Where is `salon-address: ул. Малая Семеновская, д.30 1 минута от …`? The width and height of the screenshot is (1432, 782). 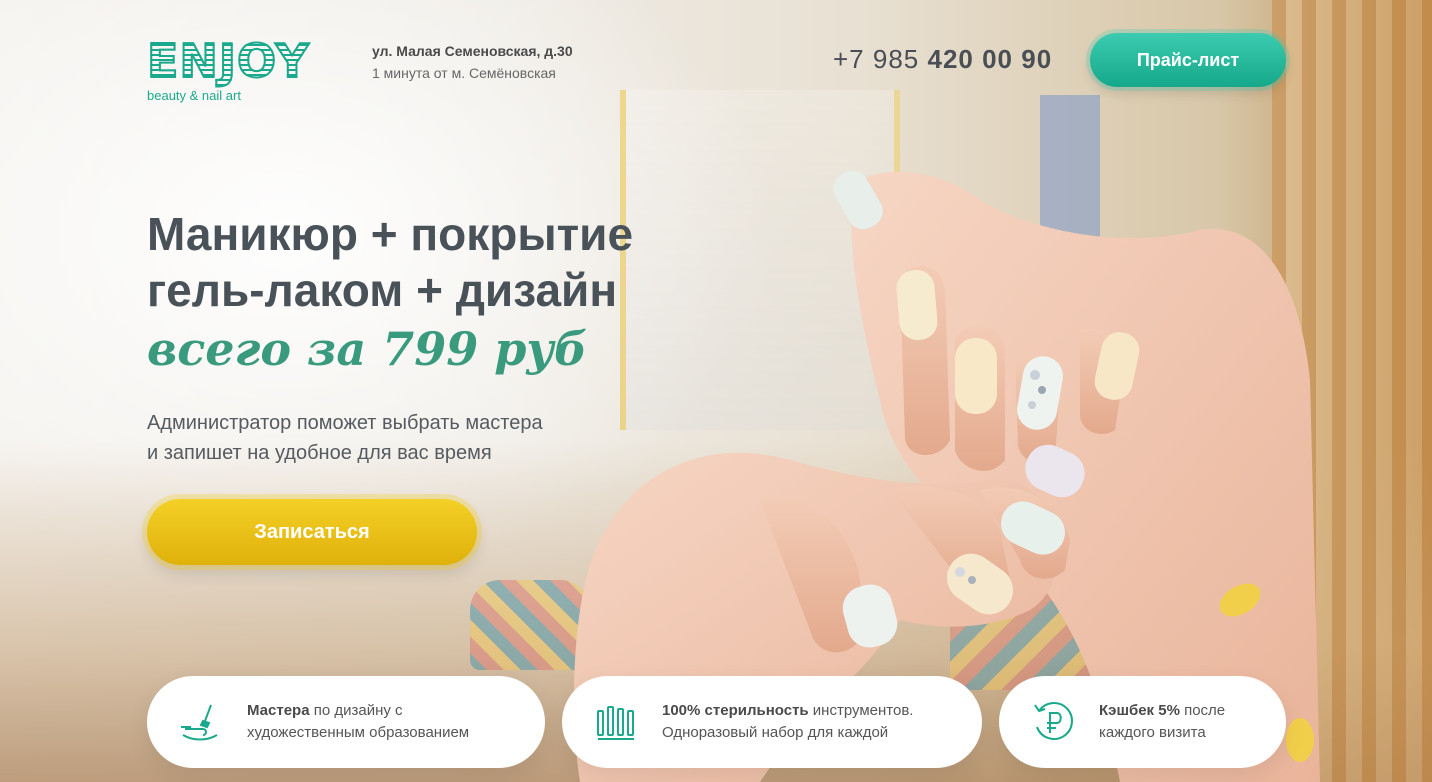
salon-address: ул. Малая Семеновская, д.30 1 минута от … is located at coordinates (472, 62).